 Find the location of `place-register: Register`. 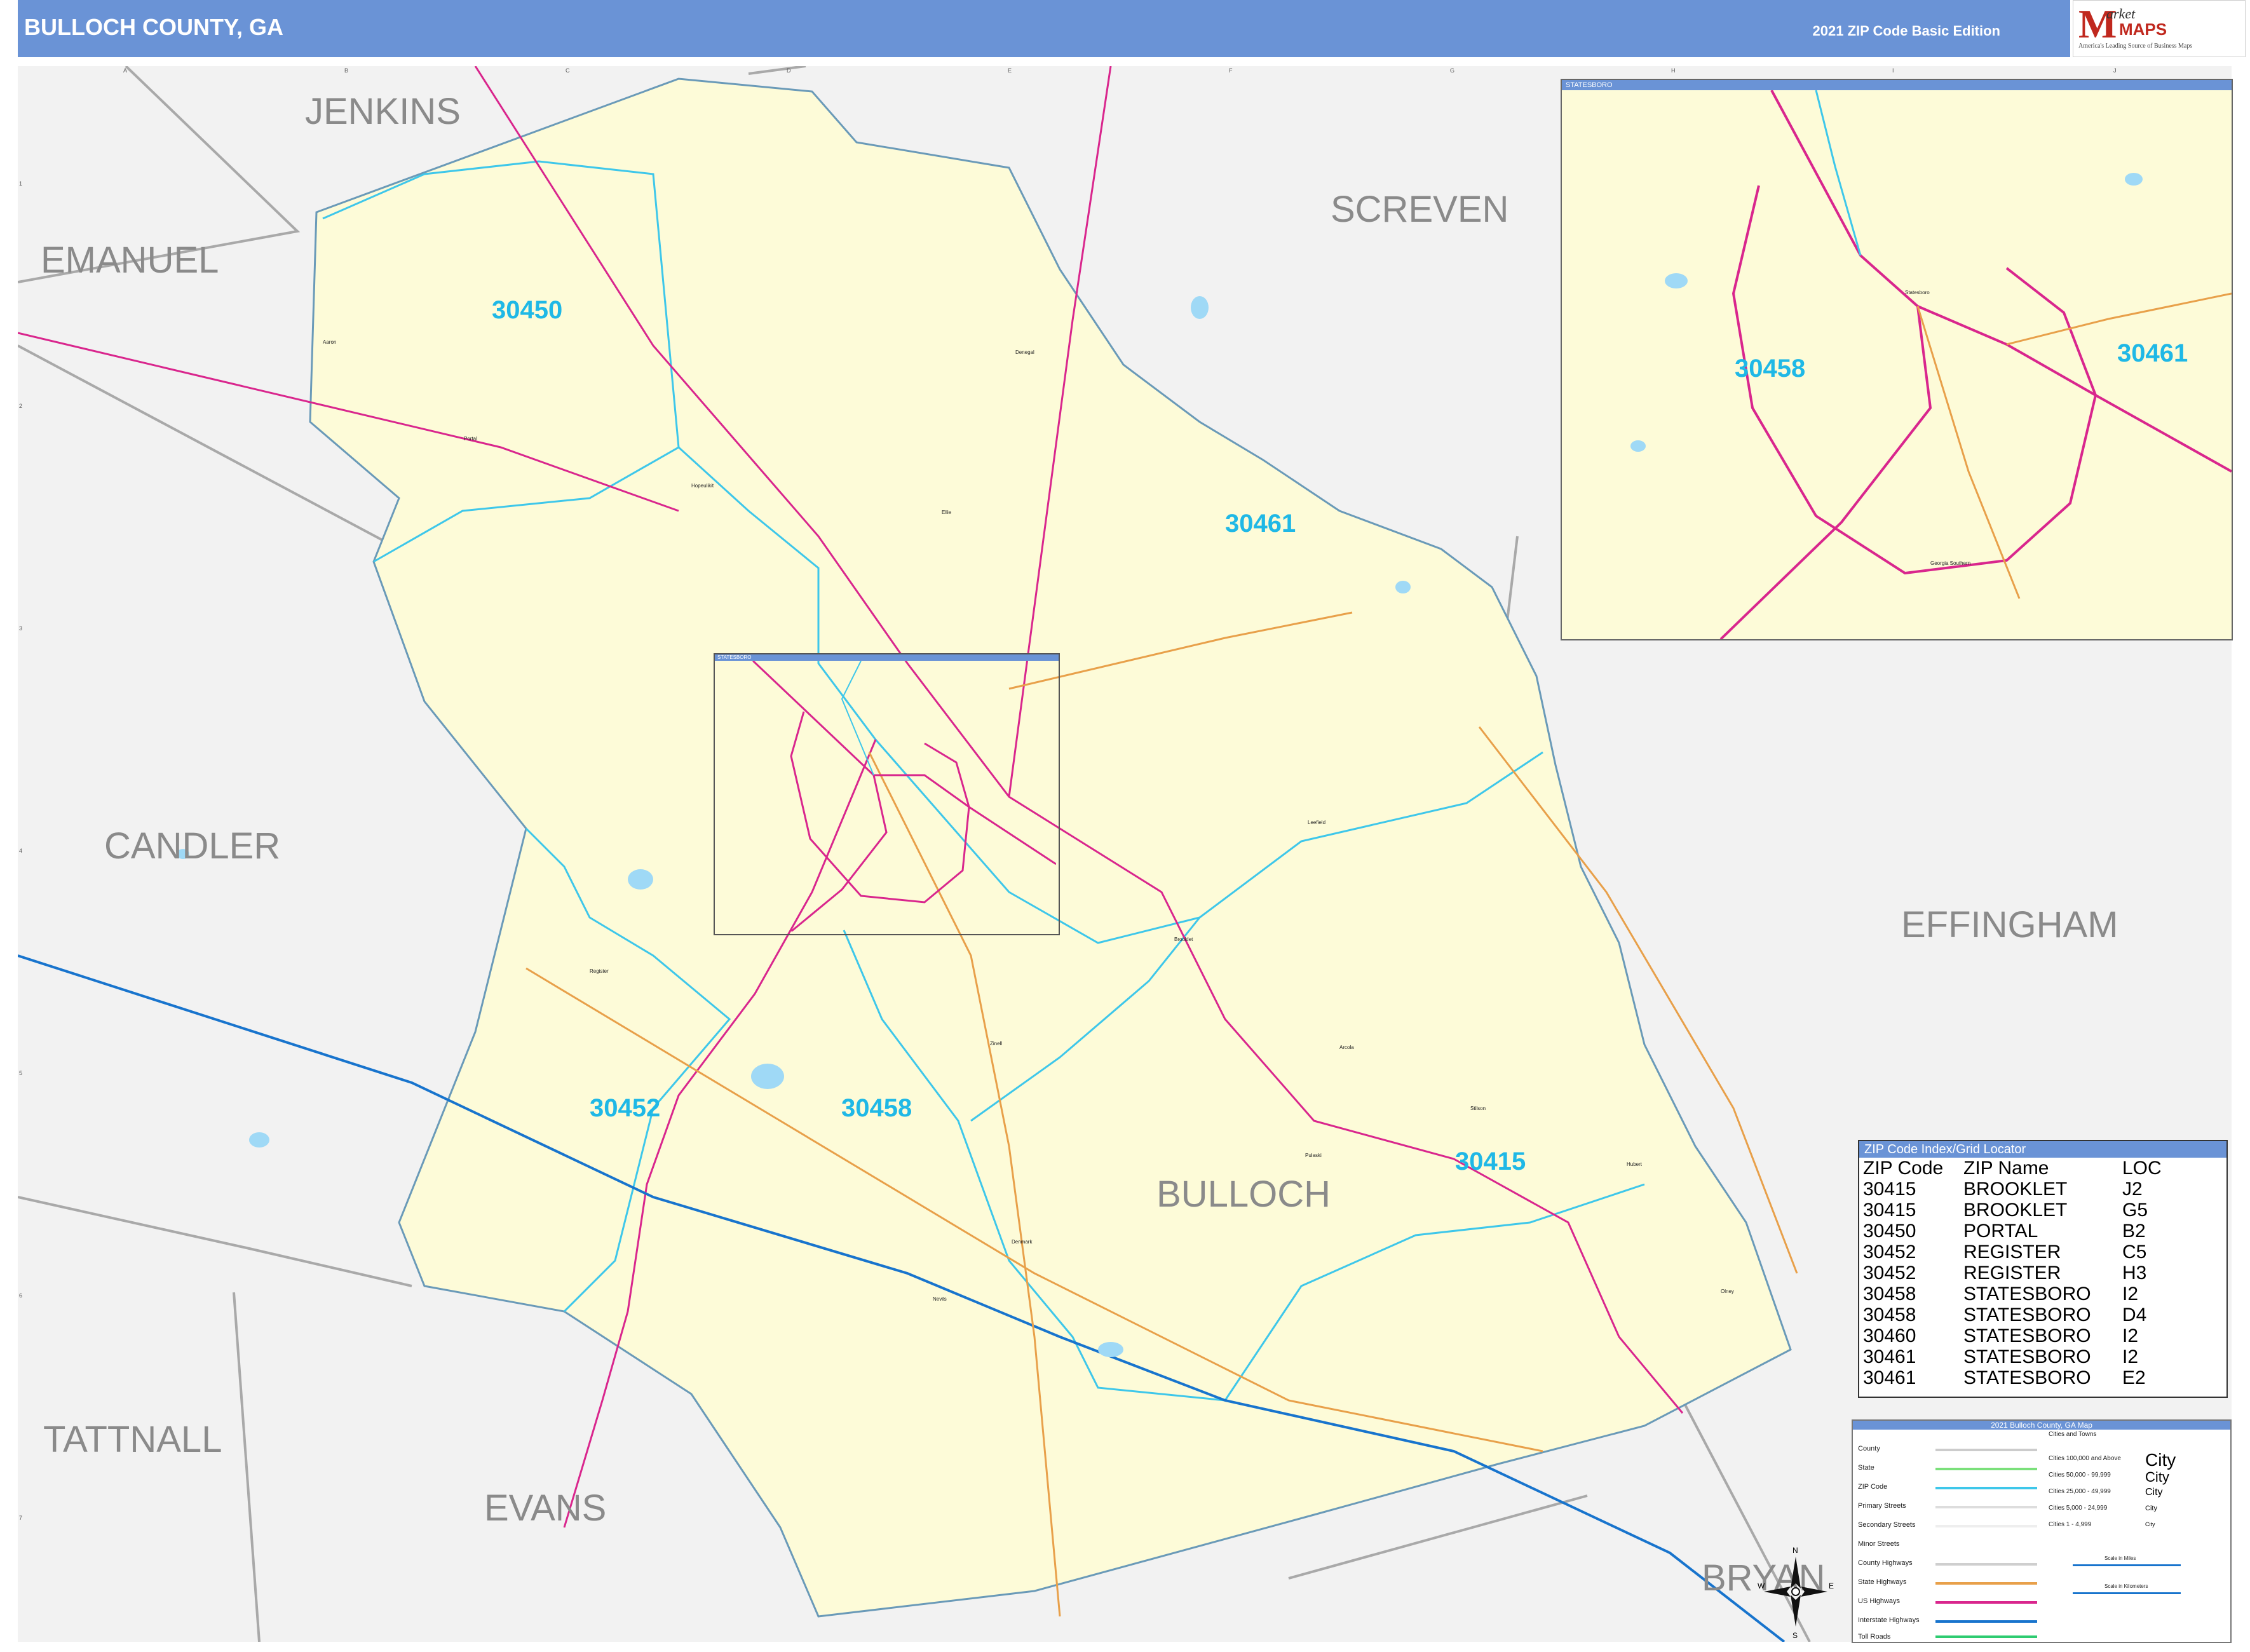

place-register: Register is located at coordinates (599, 971).